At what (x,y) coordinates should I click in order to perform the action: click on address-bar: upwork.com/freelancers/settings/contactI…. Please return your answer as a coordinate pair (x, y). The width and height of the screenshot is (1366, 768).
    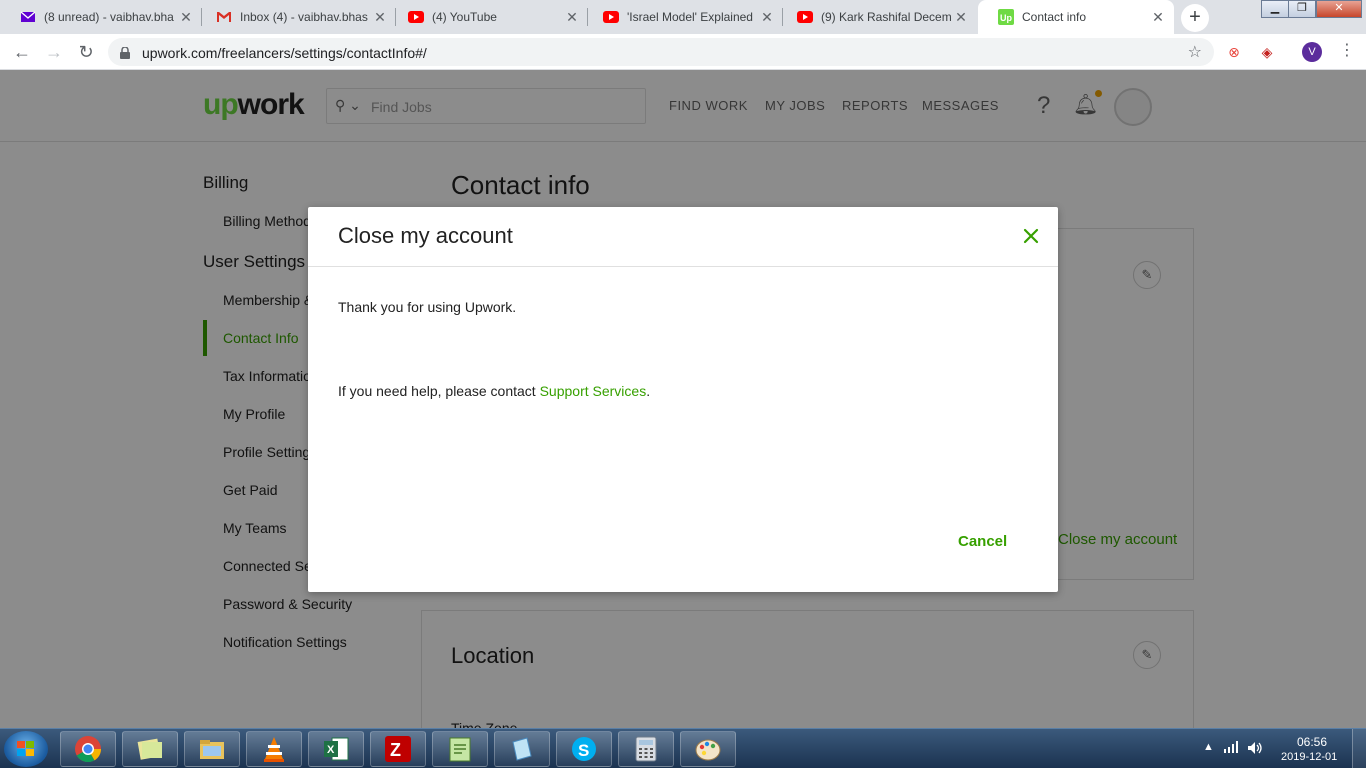
    Looking at the image, I should click on (661, 52).